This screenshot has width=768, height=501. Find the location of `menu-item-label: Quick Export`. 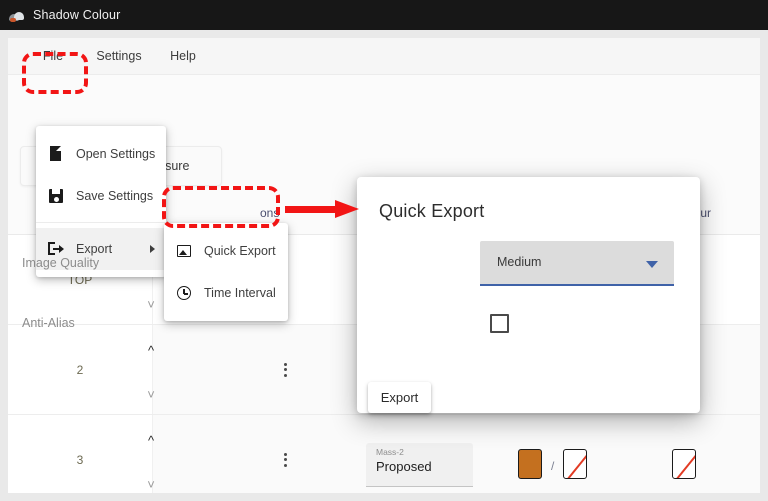

menu-item-label: Quick Export is located at coordinates (240, 251).